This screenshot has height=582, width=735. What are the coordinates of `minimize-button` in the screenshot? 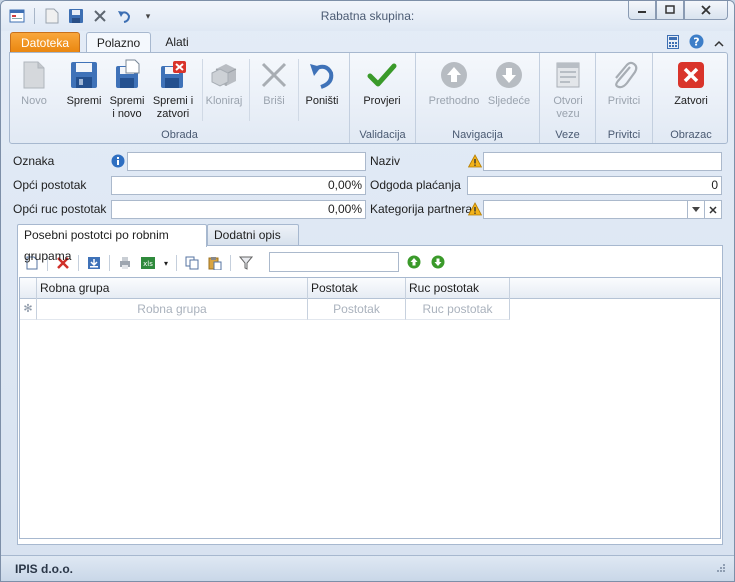 It's located at (642, 10).